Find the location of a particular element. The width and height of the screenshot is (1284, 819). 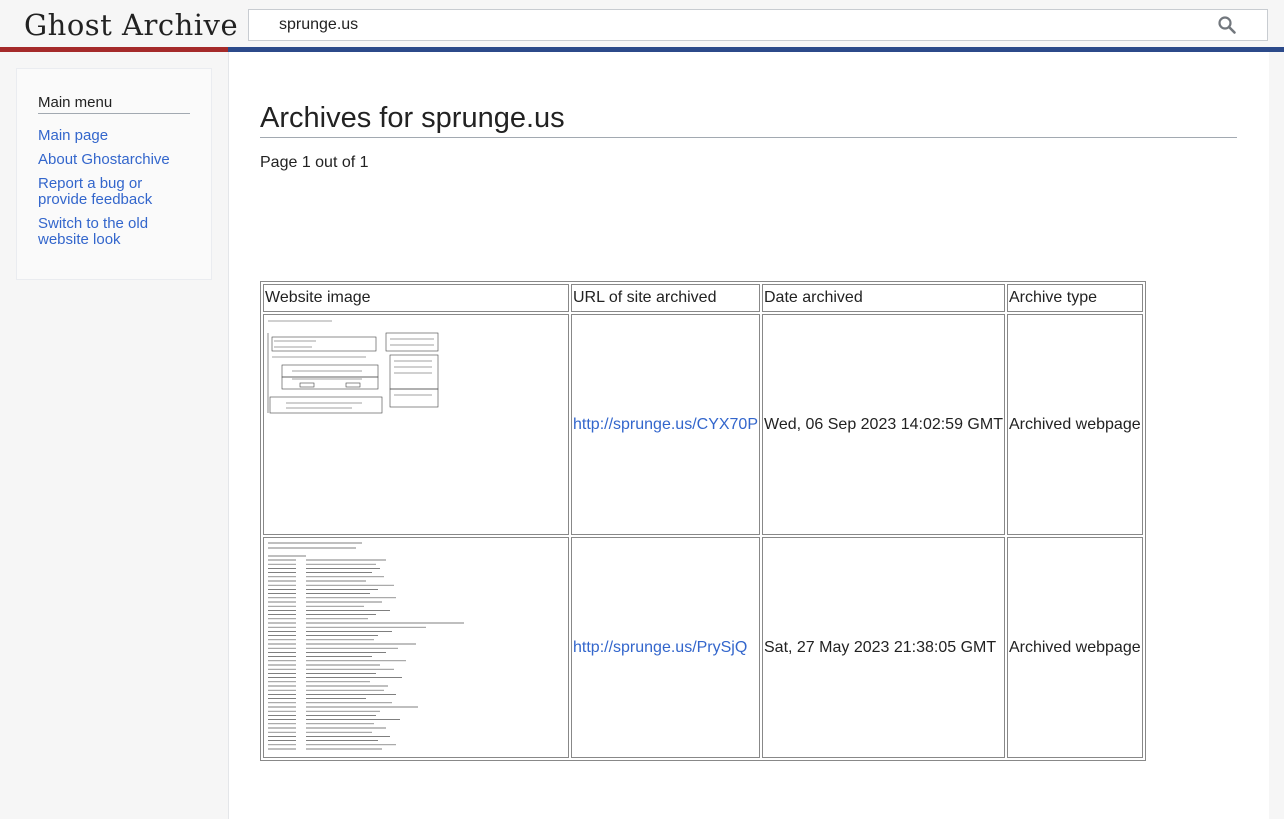

url-cell: http://sprunge.us/PrySjQ is located at coordinates (665, 647).